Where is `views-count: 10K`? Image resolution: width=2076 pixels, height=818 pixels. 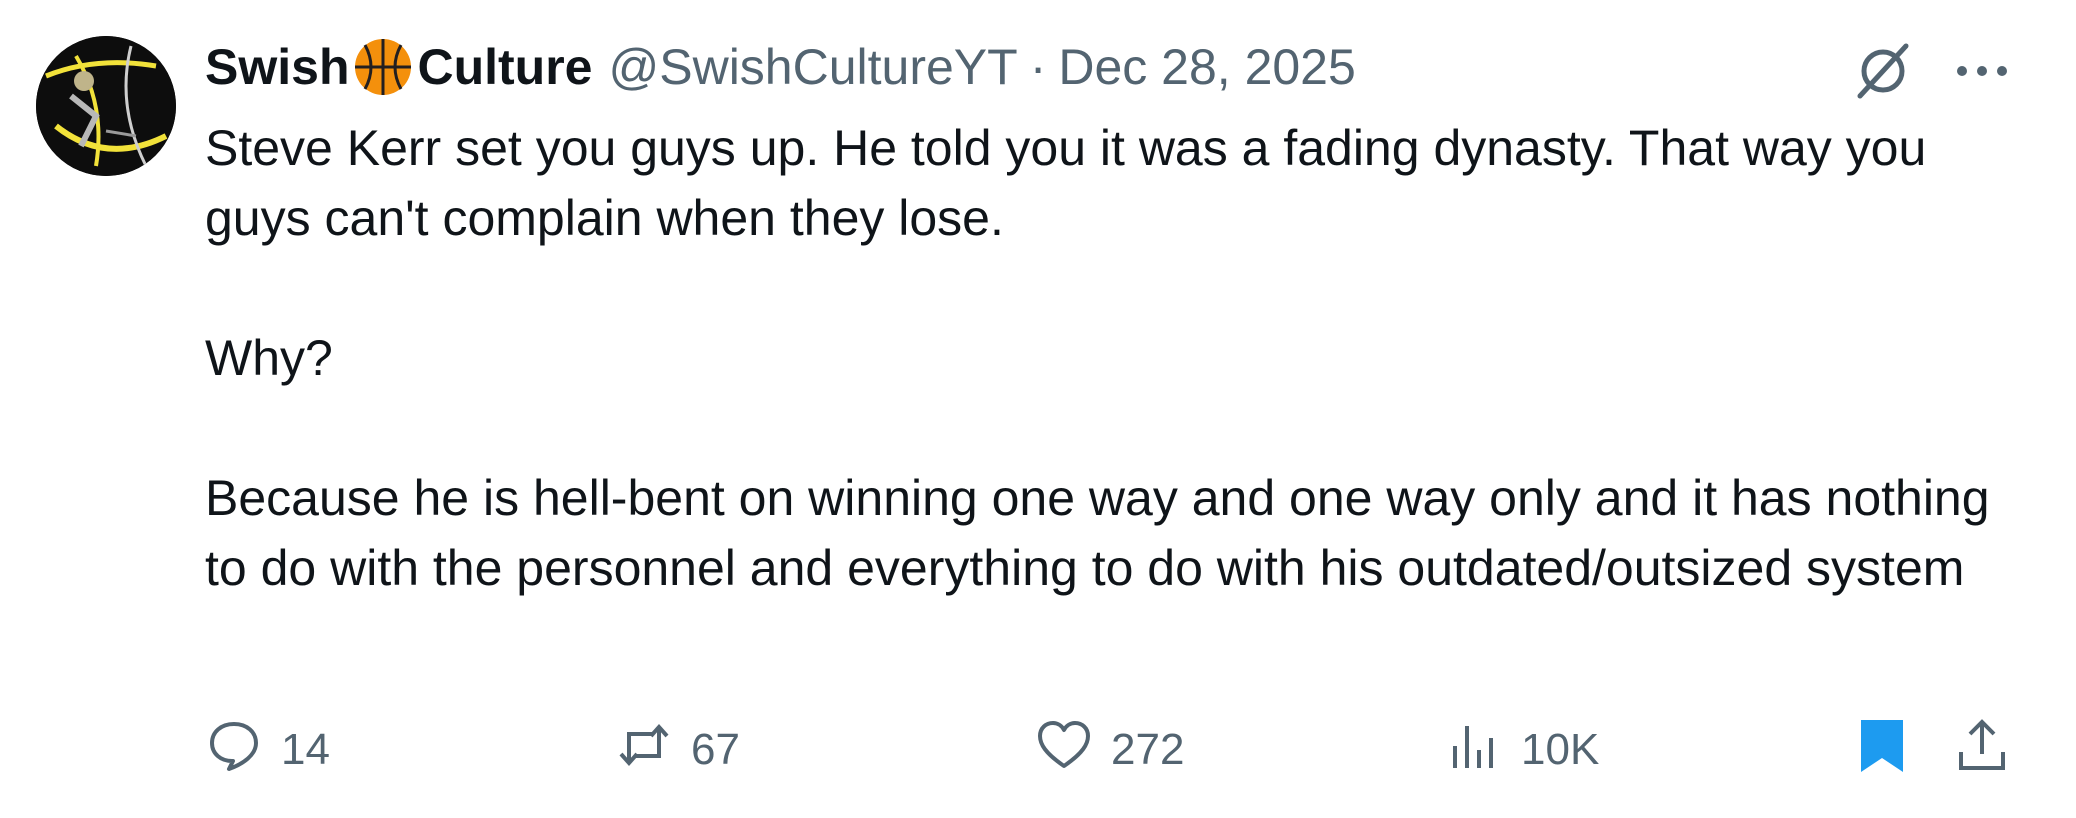
views-count: 10K is located at coordinates (1560, 749).